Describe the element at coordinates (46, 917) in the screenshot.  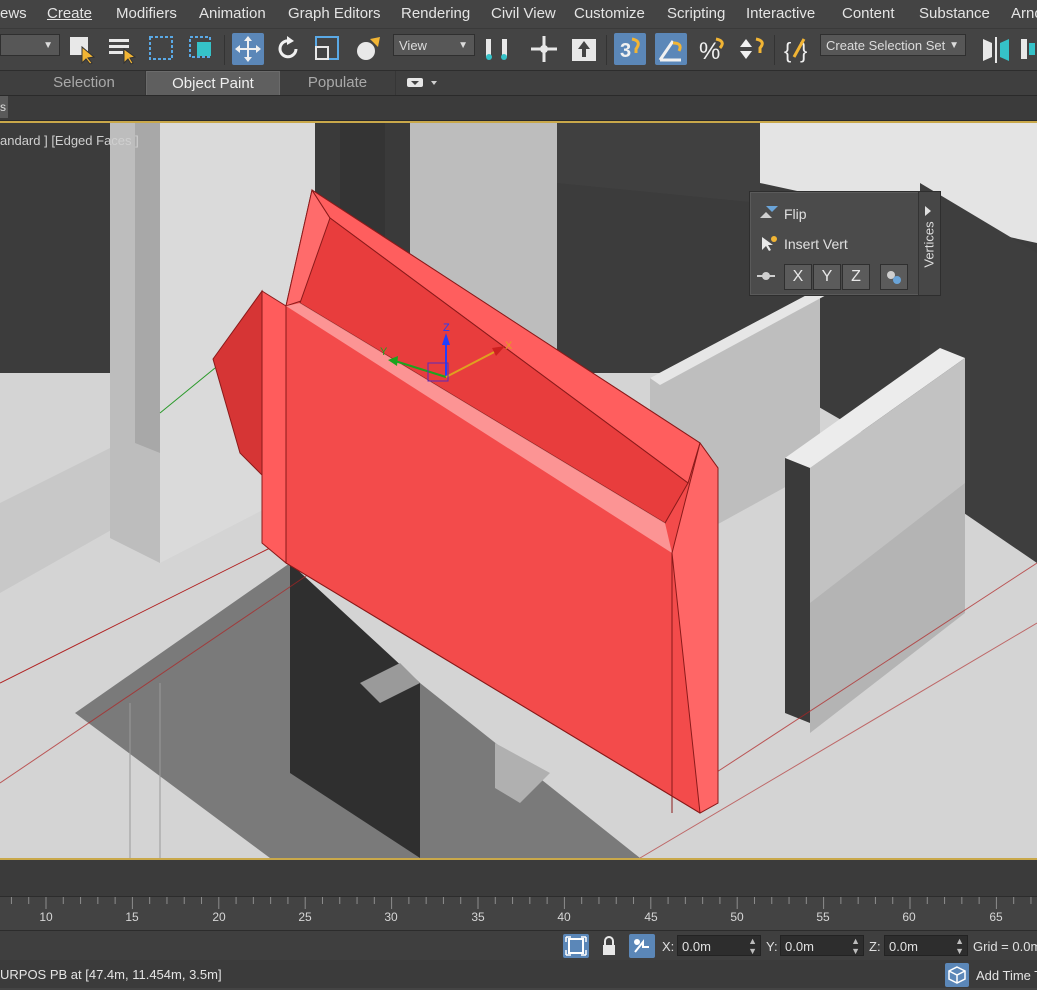
I see `tick-label: 10` at that location.